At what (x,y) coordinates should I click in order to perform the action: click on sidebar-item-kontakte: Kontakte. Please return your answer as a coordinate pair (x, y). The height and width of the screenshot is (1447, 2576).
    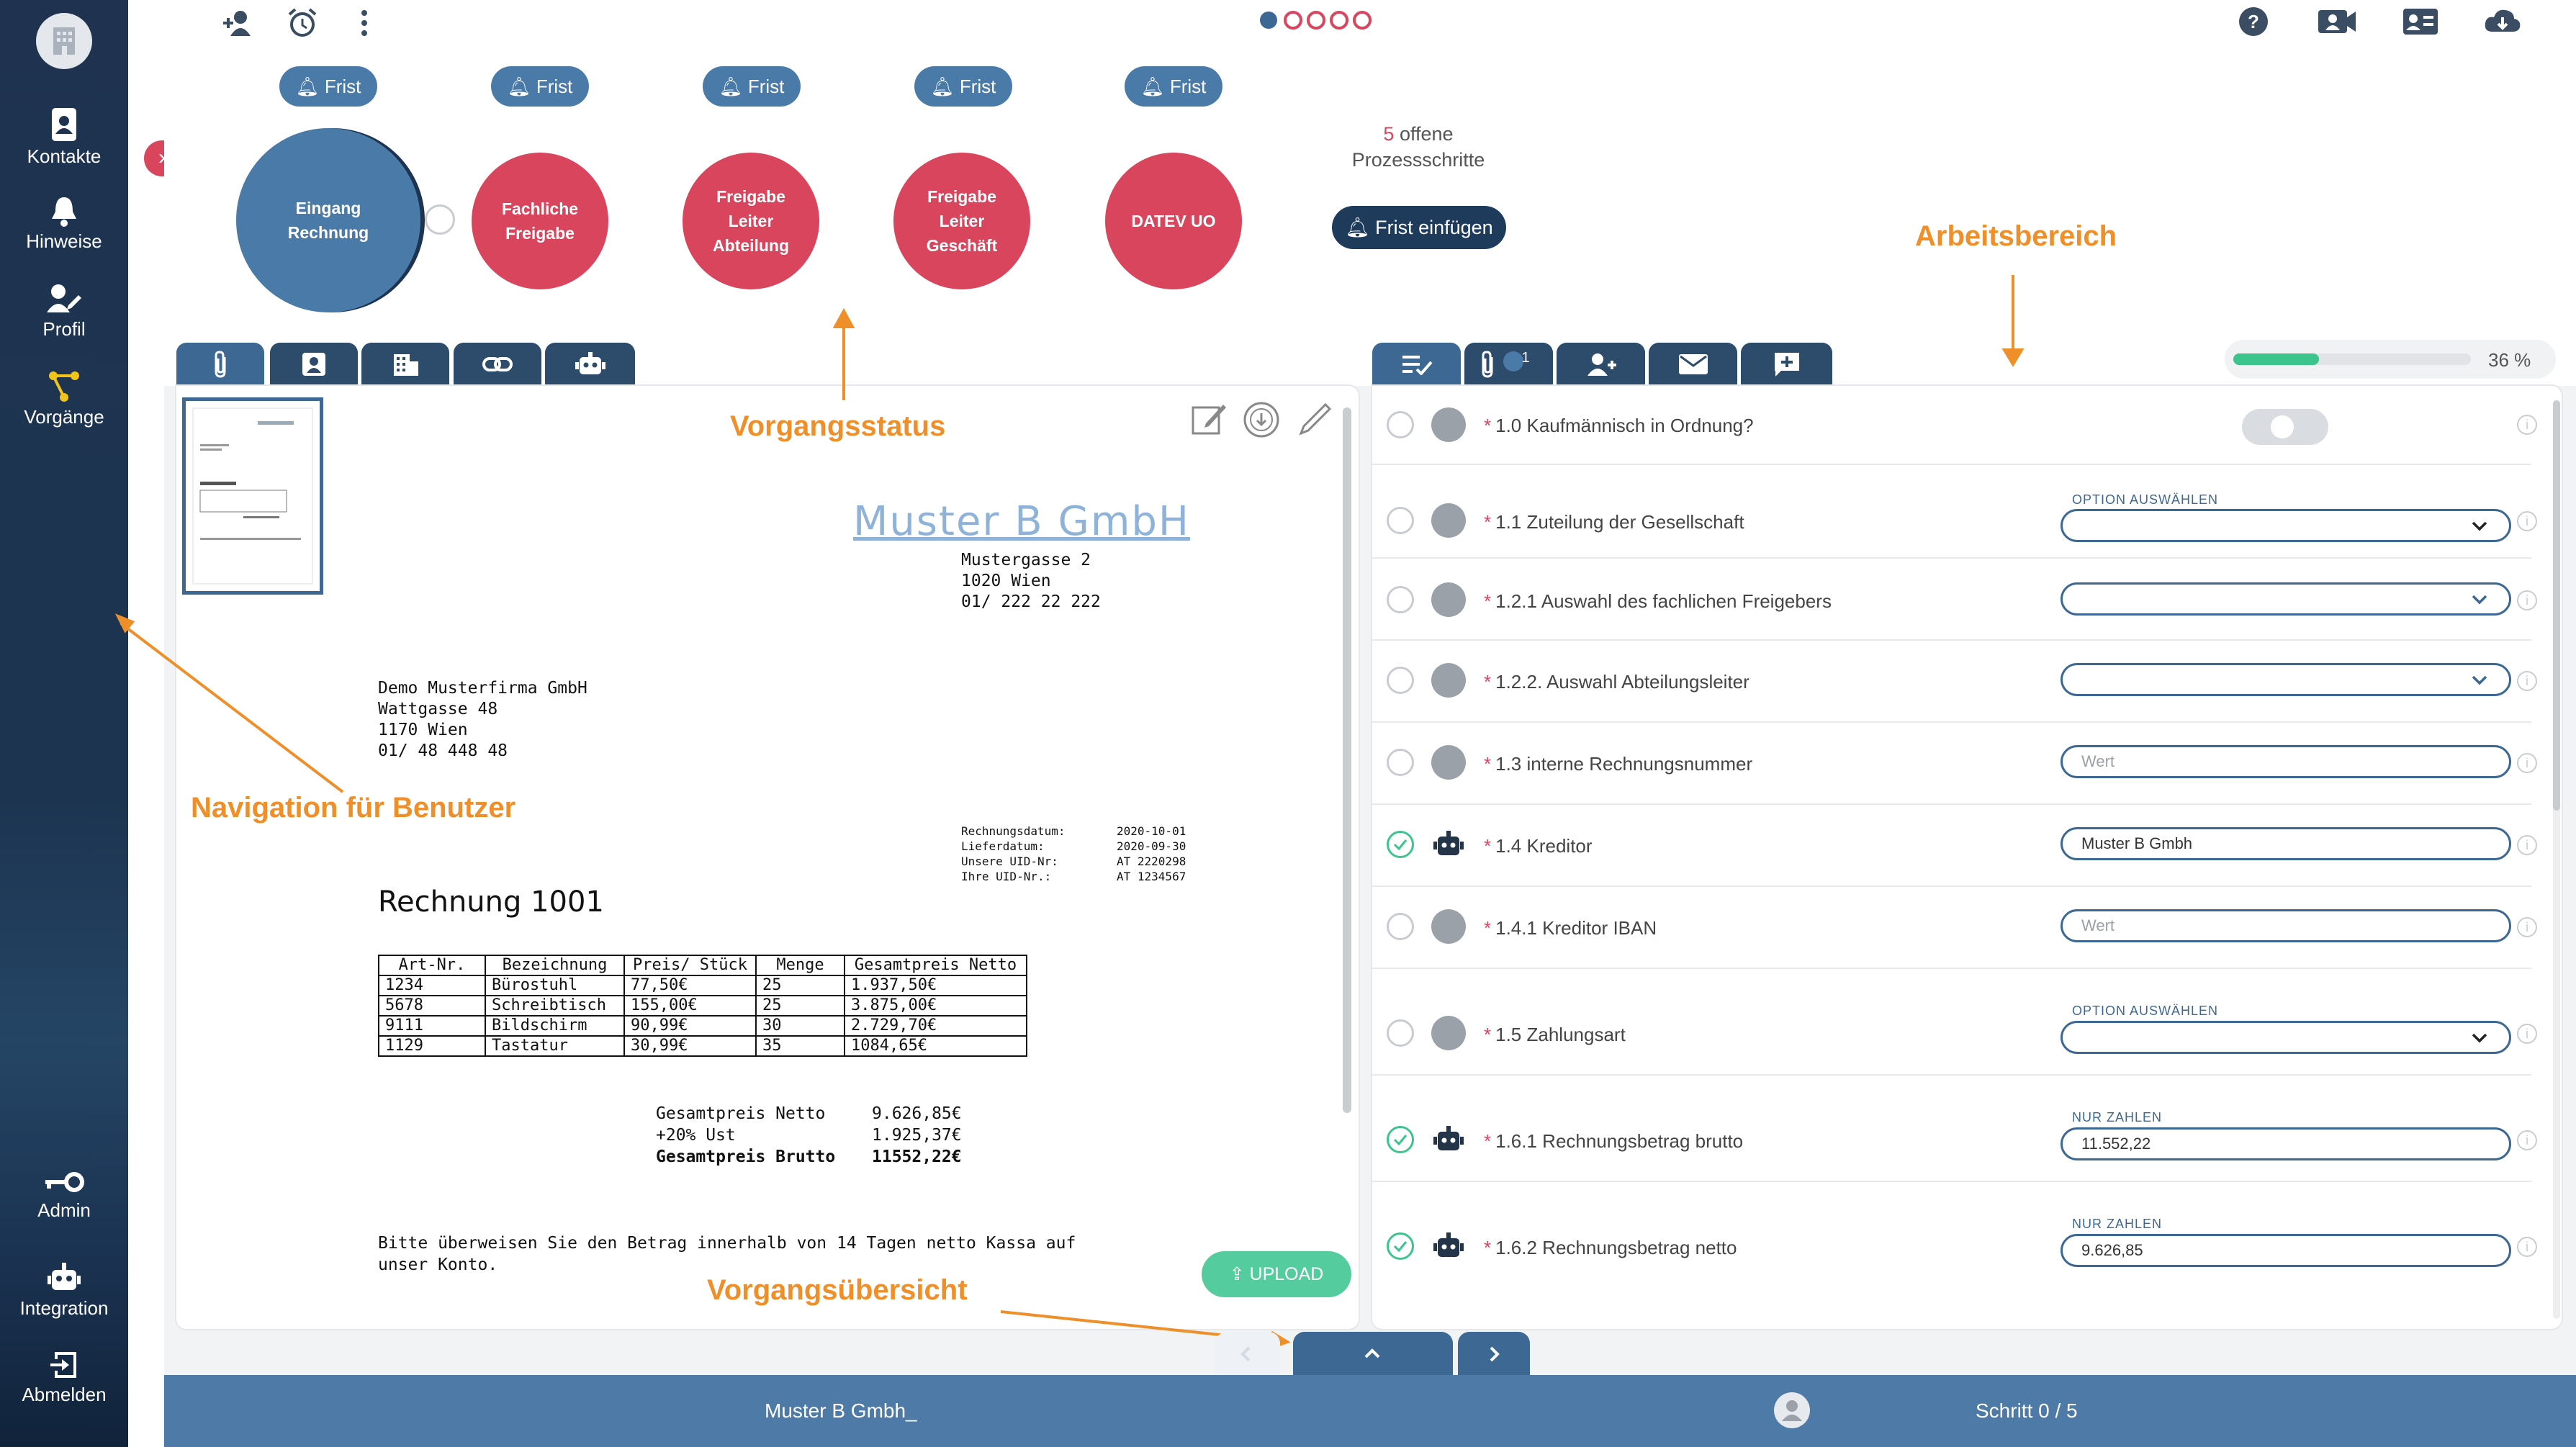
    Looking at the image, I should click on (64, 137).